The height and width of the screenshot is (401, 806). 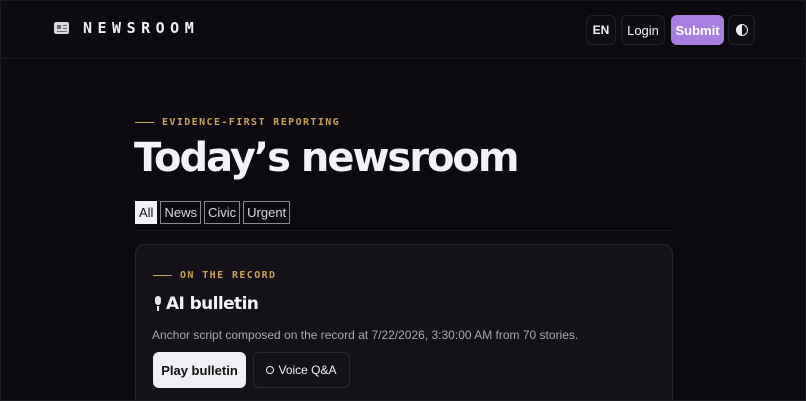 What do you see at coordinates (601, 30) in the screenshot?
I see `language-button: EN` at bounding box center [601, 30].